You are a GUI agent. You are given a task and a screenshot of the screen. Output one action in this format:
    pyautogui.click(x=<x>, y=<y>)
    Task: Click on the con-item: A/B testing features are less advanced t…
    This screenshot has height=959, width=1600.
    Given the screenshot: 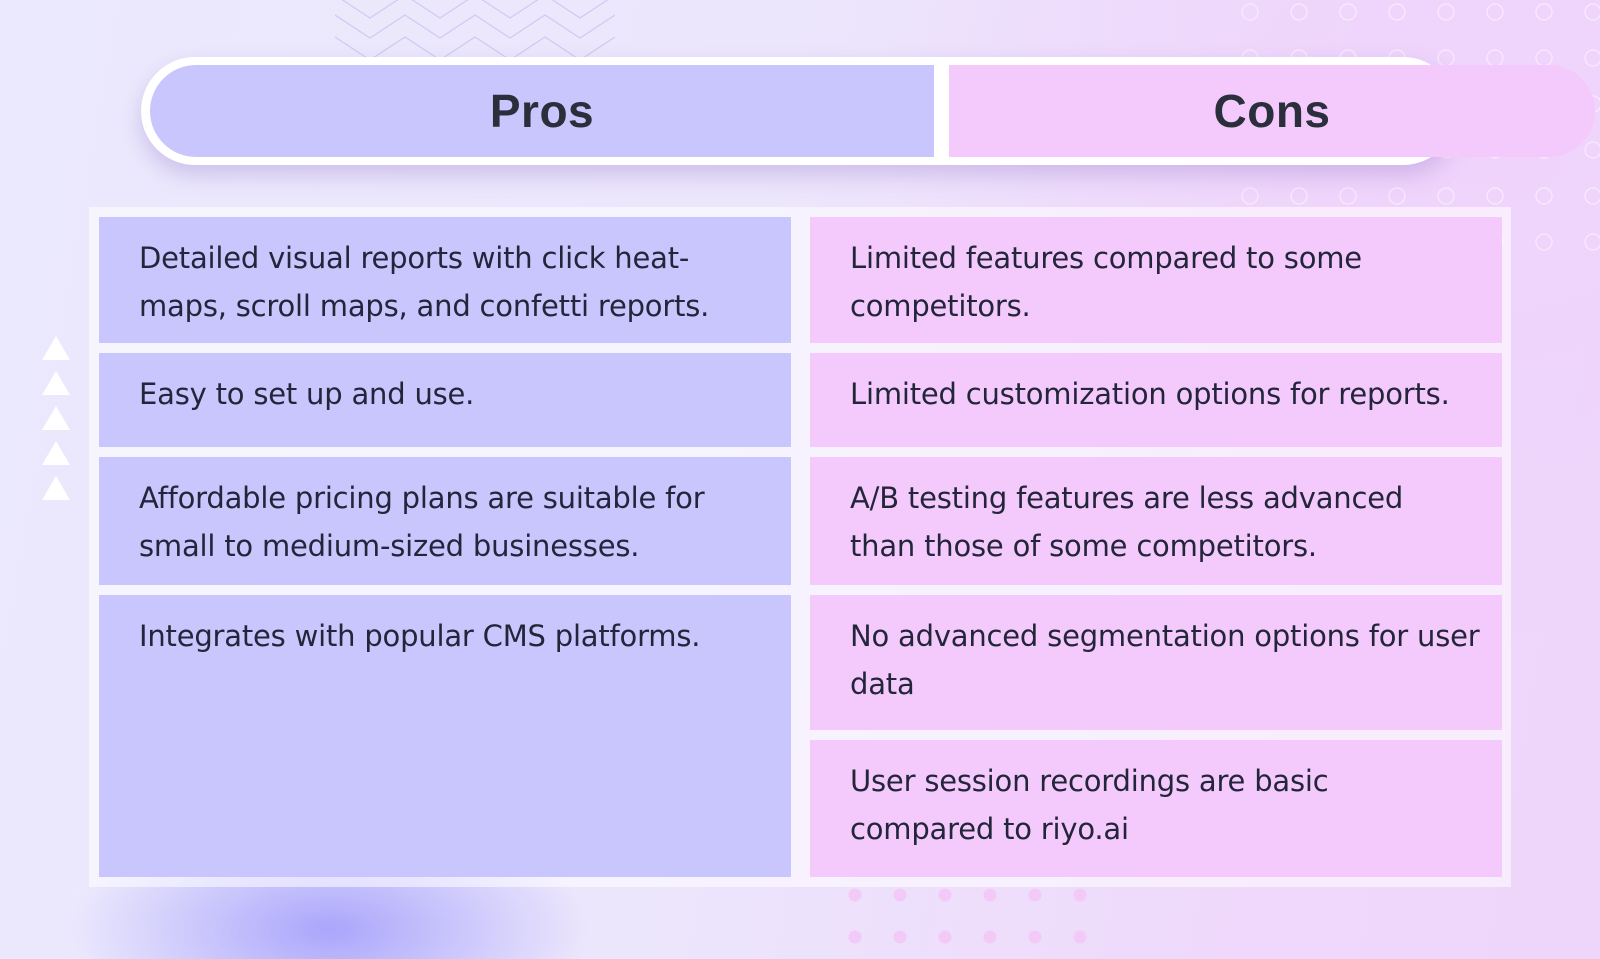 What is the action you would take?
    pyautogui.click(x=1156, y=521)
    